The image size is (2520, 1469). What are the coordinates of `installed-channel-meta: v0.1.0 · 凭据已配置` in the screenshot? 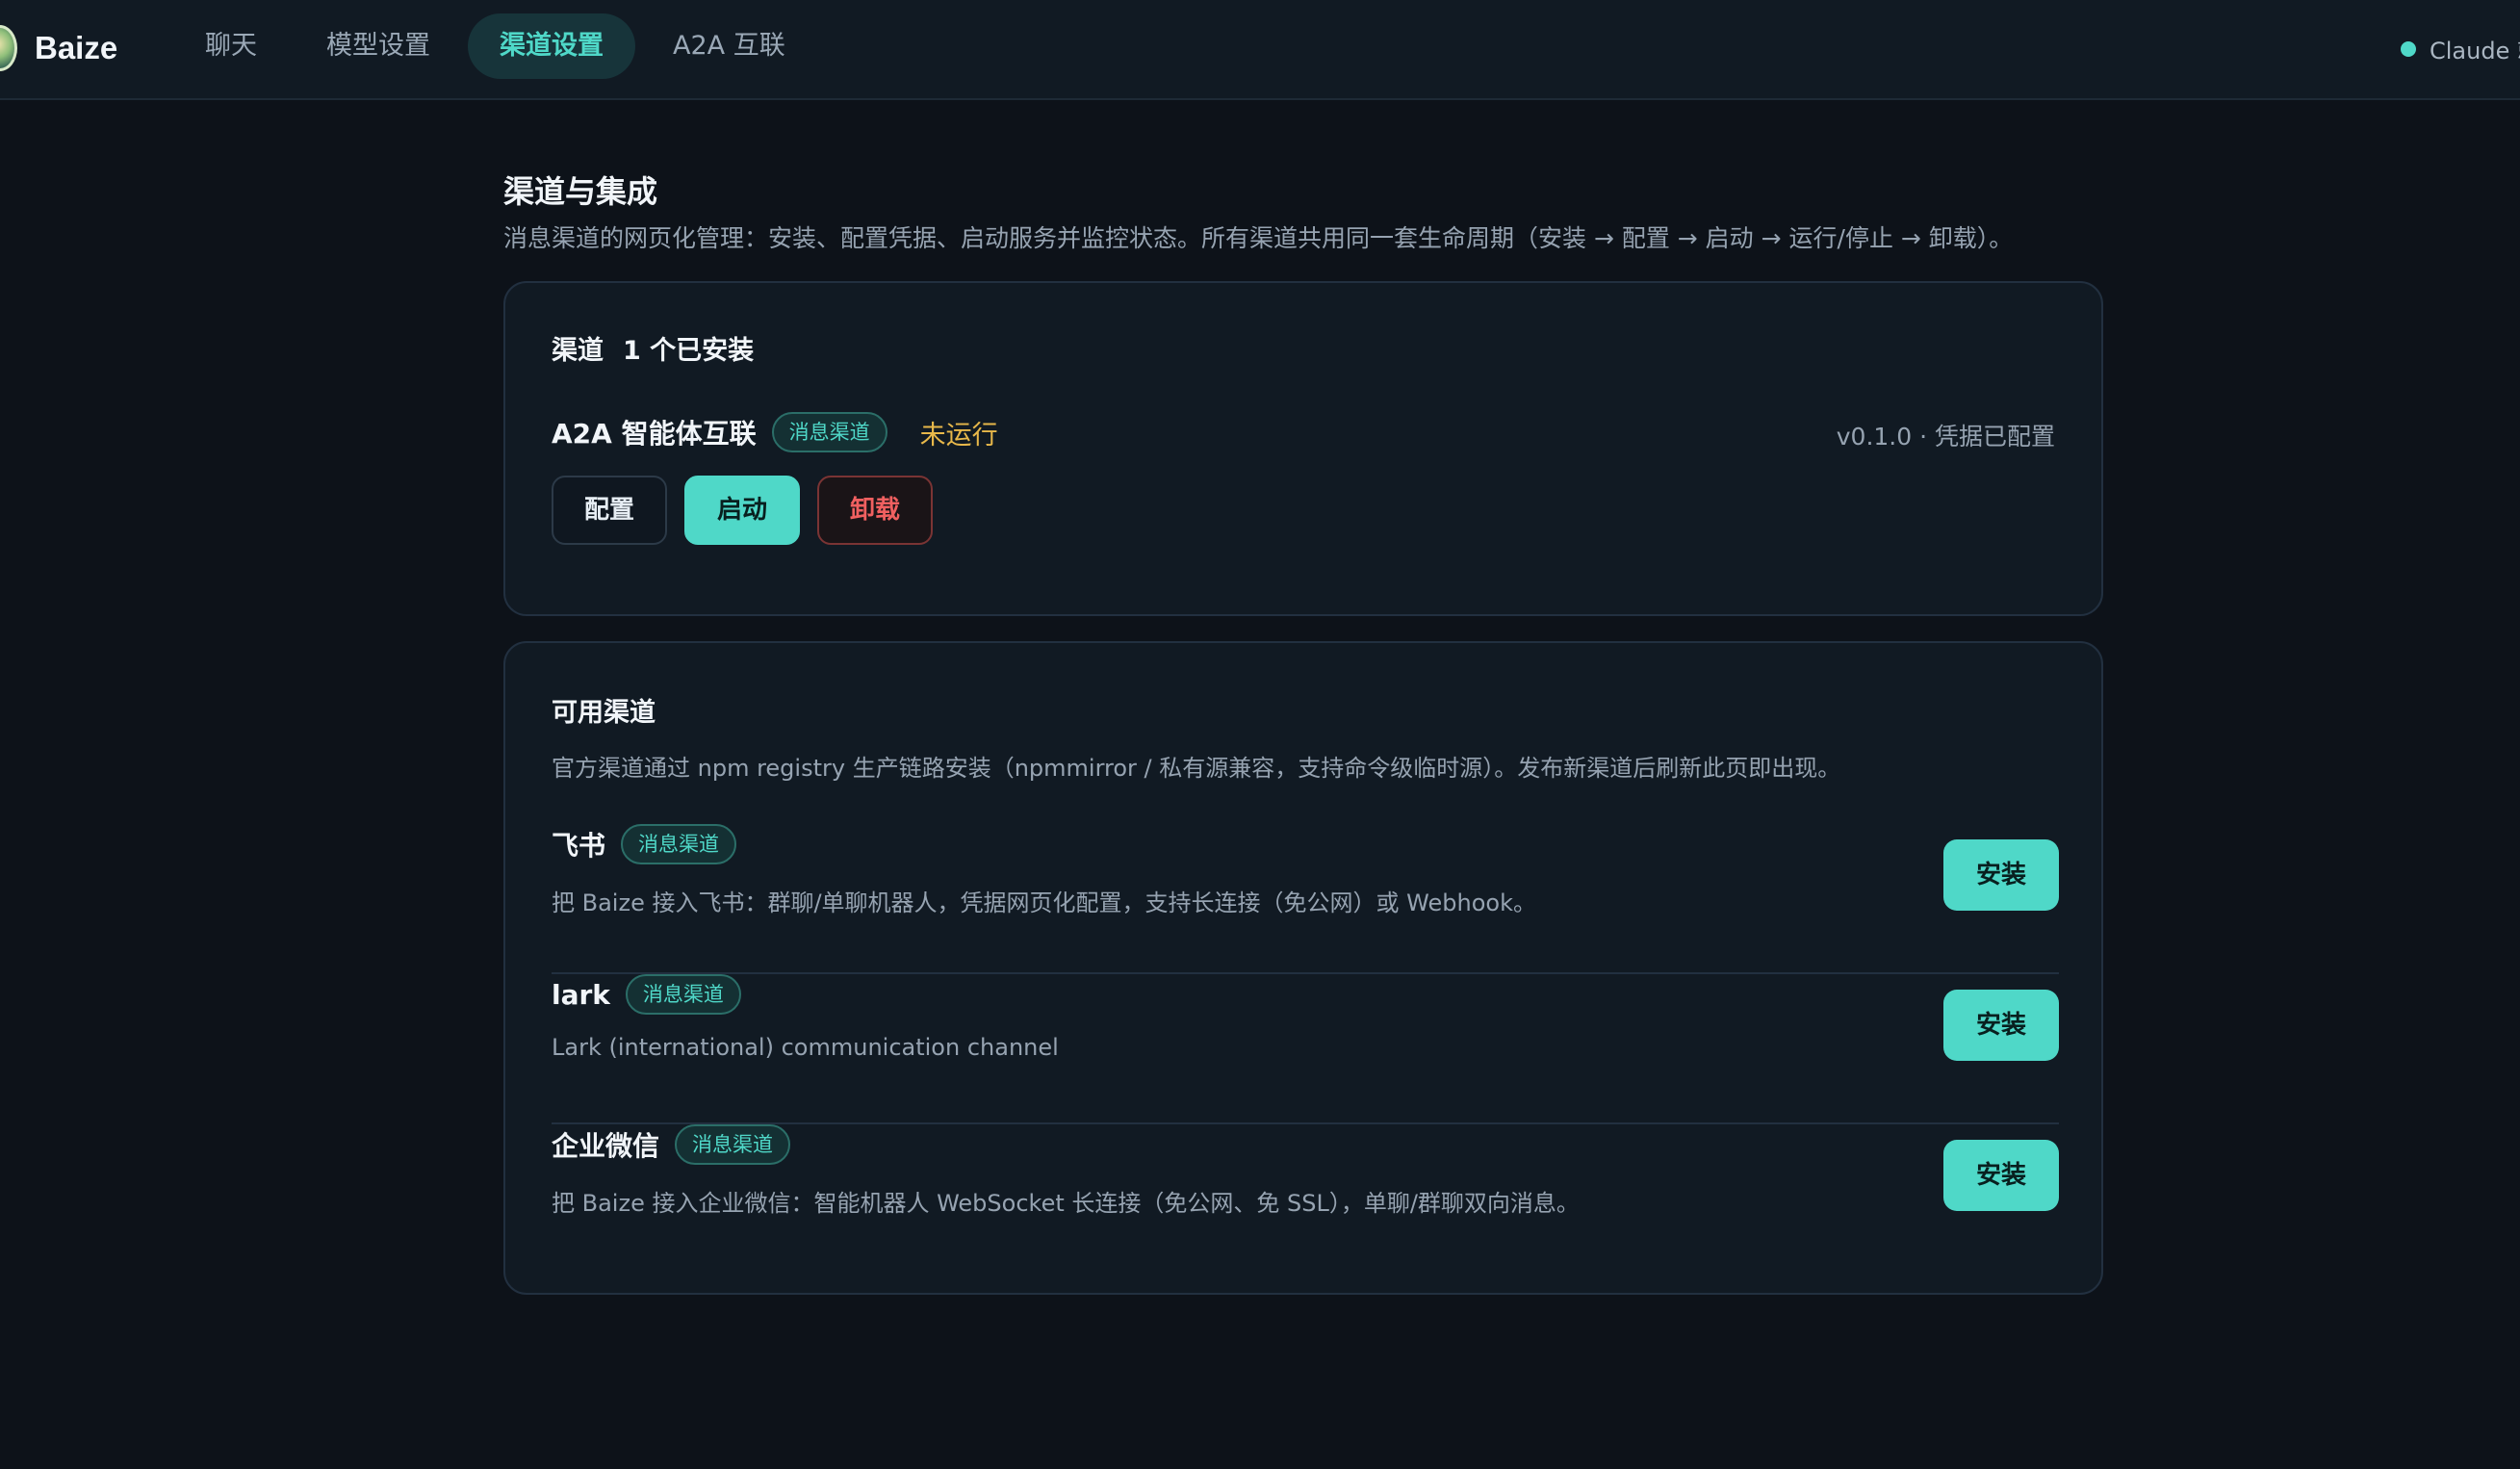 It's located at (1945, 437).